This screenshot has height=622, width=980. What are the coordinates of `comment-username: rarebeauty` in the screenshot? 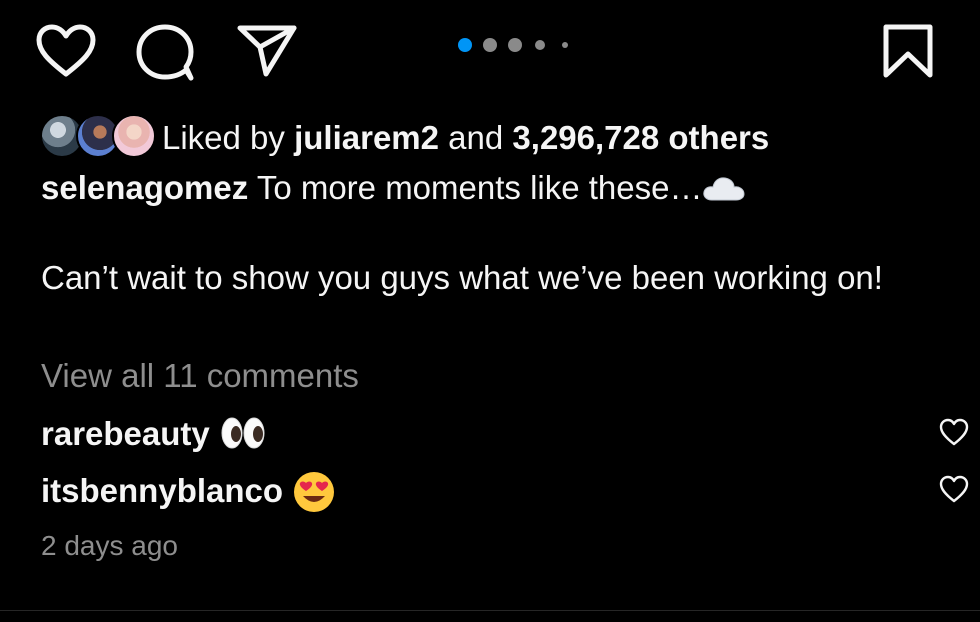 It's located at (125, 433).